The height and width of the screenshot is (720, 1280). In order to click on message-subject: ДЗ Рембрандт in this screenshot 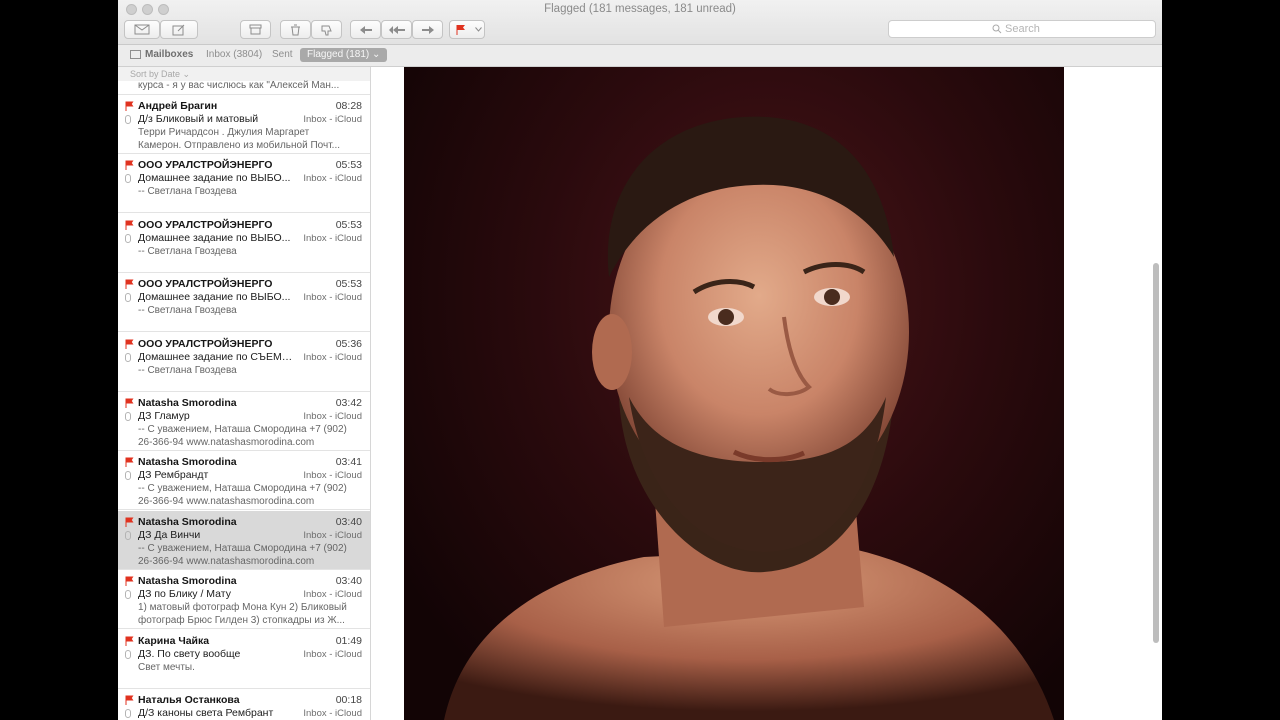, I will do `click(173, 475)`.